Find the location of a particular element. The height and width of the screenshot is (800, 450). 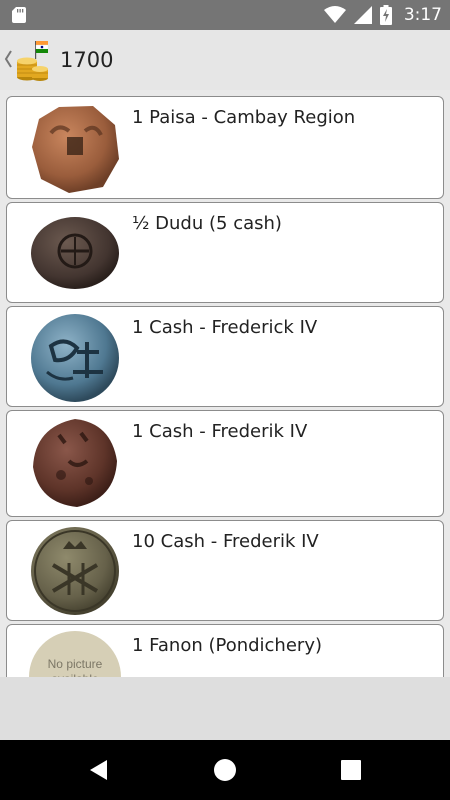

coin-list-item: 1 Cash - Frederick IV is located at coordinates (225, 356).